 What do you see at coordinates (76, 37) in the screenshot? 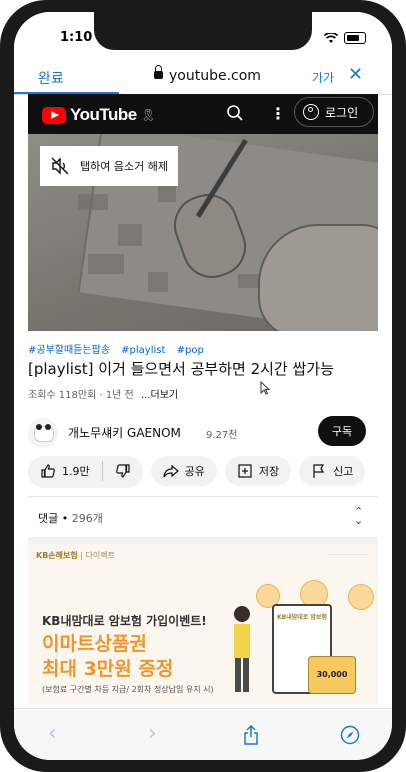
I see `status-time: 1:10` at bounding box center [76, 37].